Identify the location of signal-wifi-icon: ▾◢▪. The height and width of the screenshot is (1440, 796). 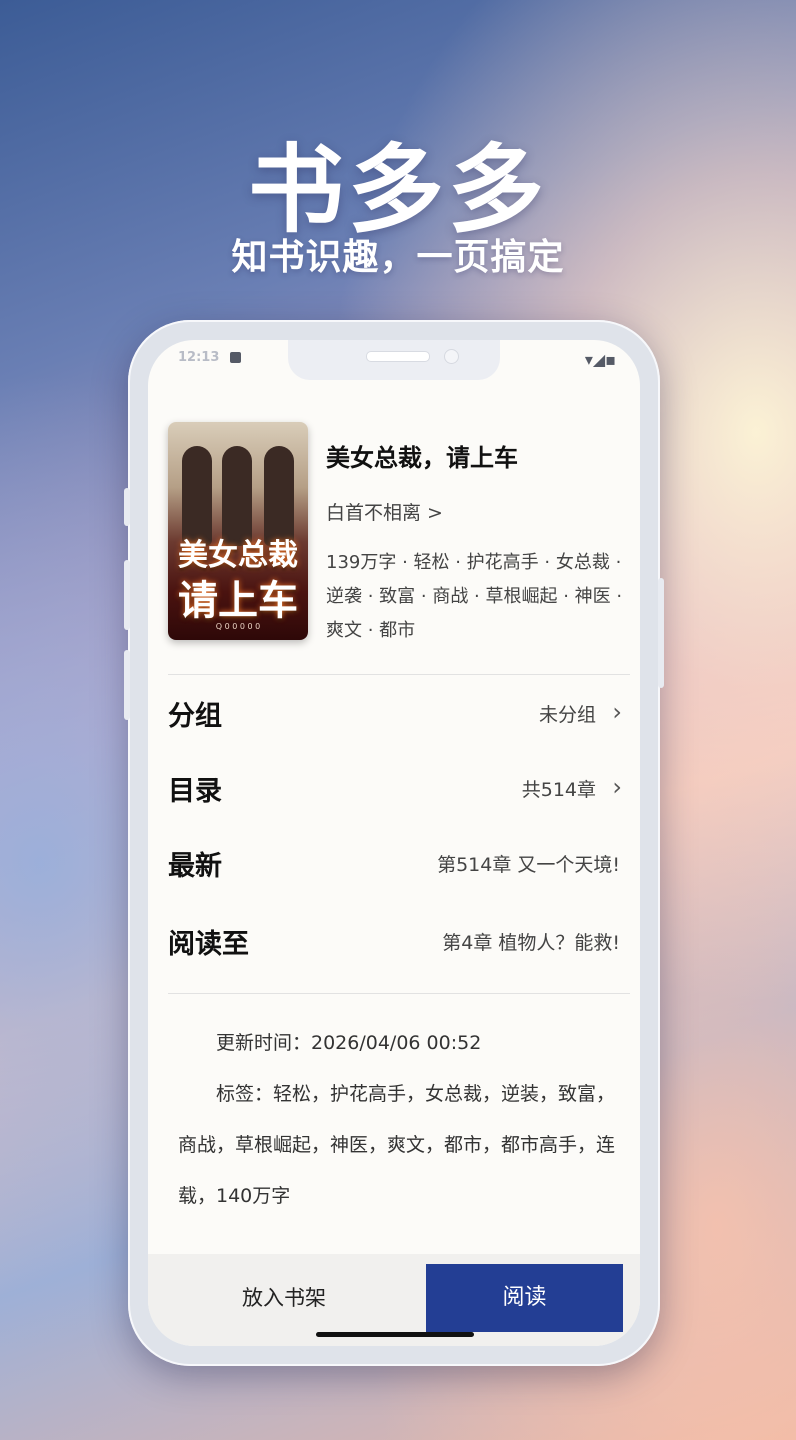
(600, 359).